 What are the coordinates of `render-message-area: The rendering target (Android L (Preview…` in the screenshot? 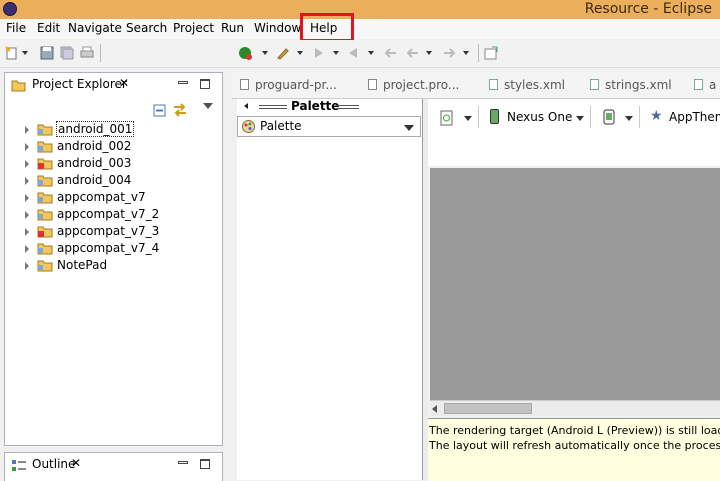 It's located at (574, 449).